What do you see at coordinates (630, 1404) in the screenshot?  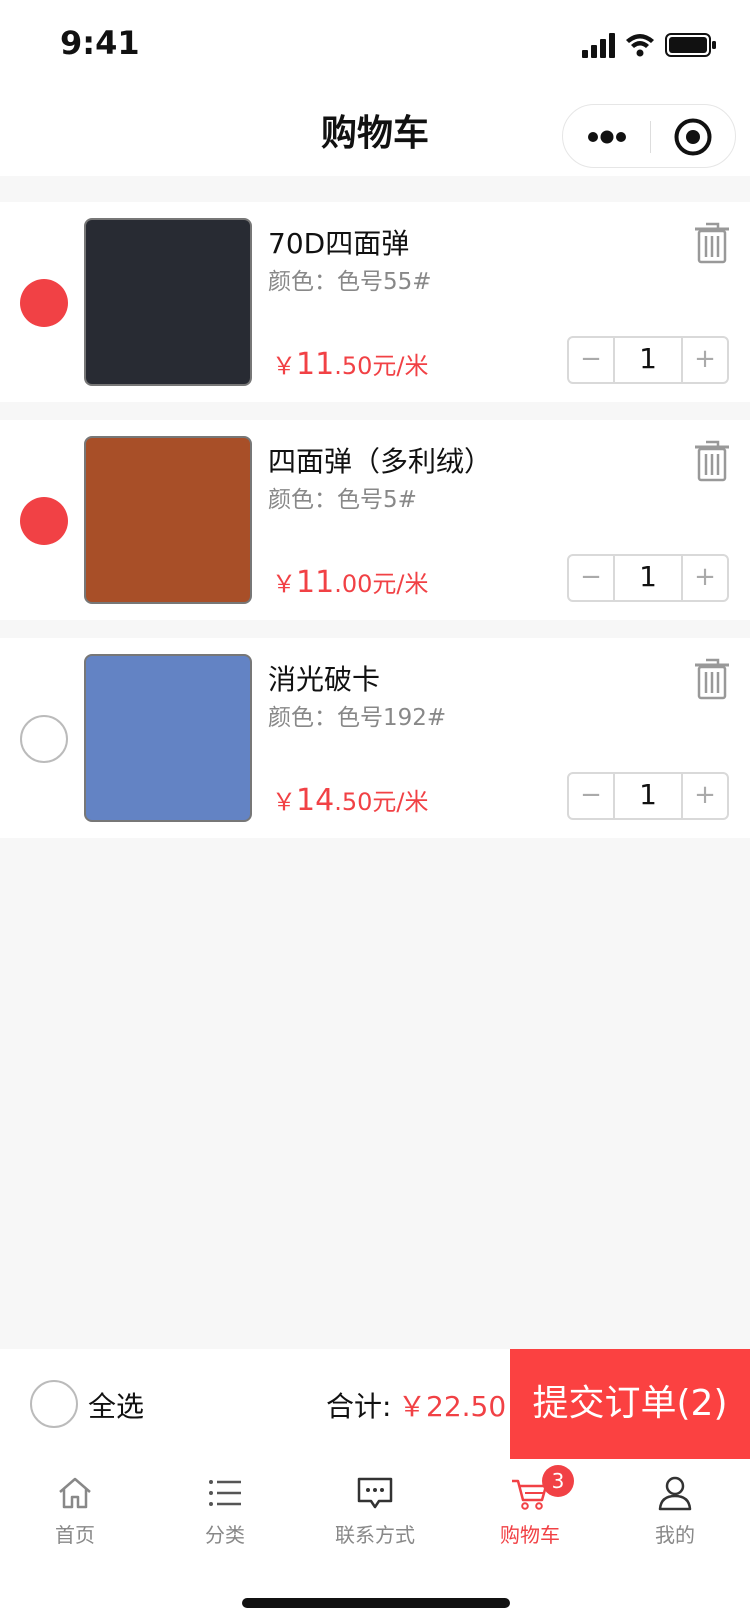 I see `submit-order-button: 提交订单(2)` at bounding box center [630, 1404].